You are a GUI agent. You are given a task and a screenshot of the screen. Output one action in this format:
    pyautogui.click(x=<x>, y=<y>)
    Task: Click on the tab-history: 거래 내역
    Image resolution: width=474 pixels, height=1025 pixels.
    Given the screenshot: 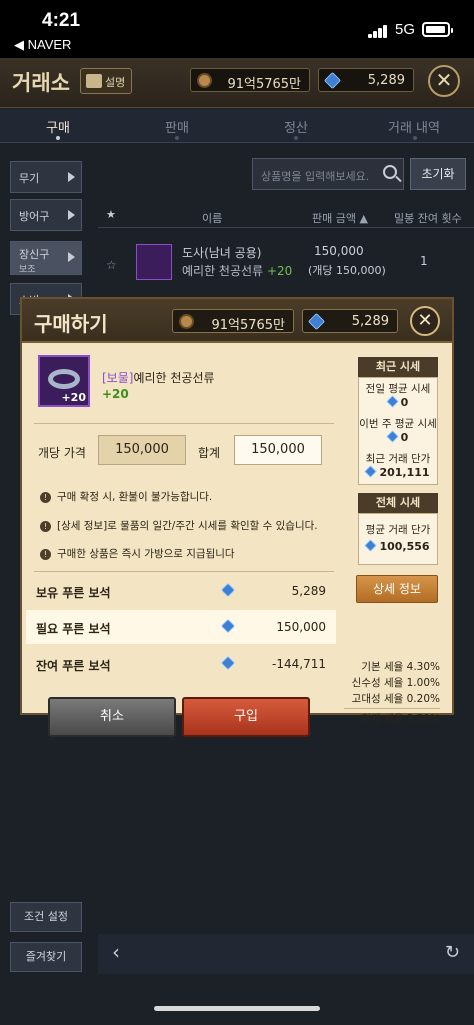 What is the action you would take?
    pyautogui.click(x=414, y=126)
    